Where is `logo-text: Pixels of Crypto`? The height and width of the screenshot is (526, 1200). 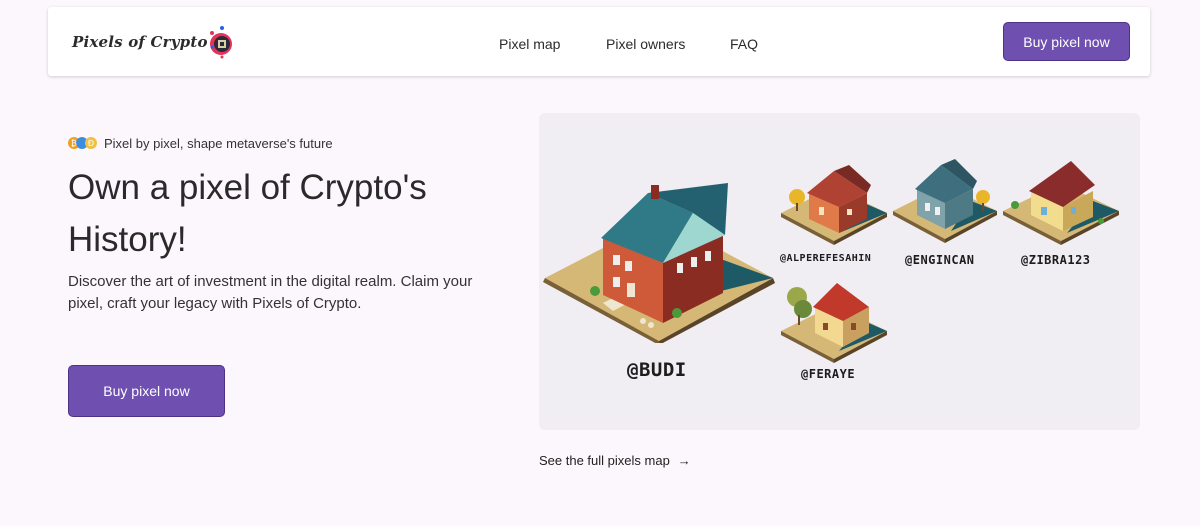 logo-text: Pixels of Crypto is located at coordinates (140, 42).